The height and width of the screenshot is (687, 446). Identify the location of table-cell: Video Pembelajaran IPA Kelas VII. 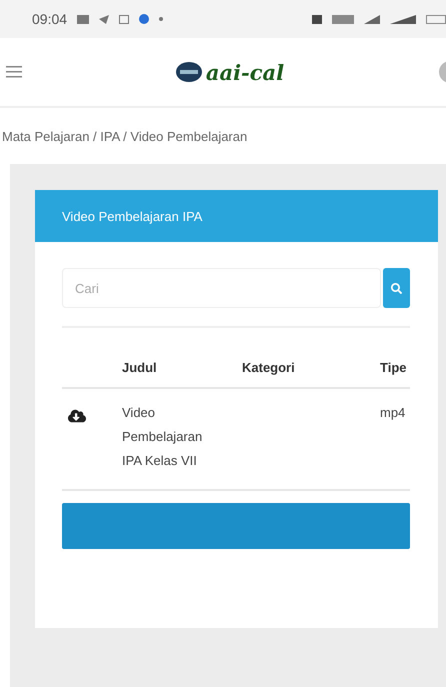
(182, 440).